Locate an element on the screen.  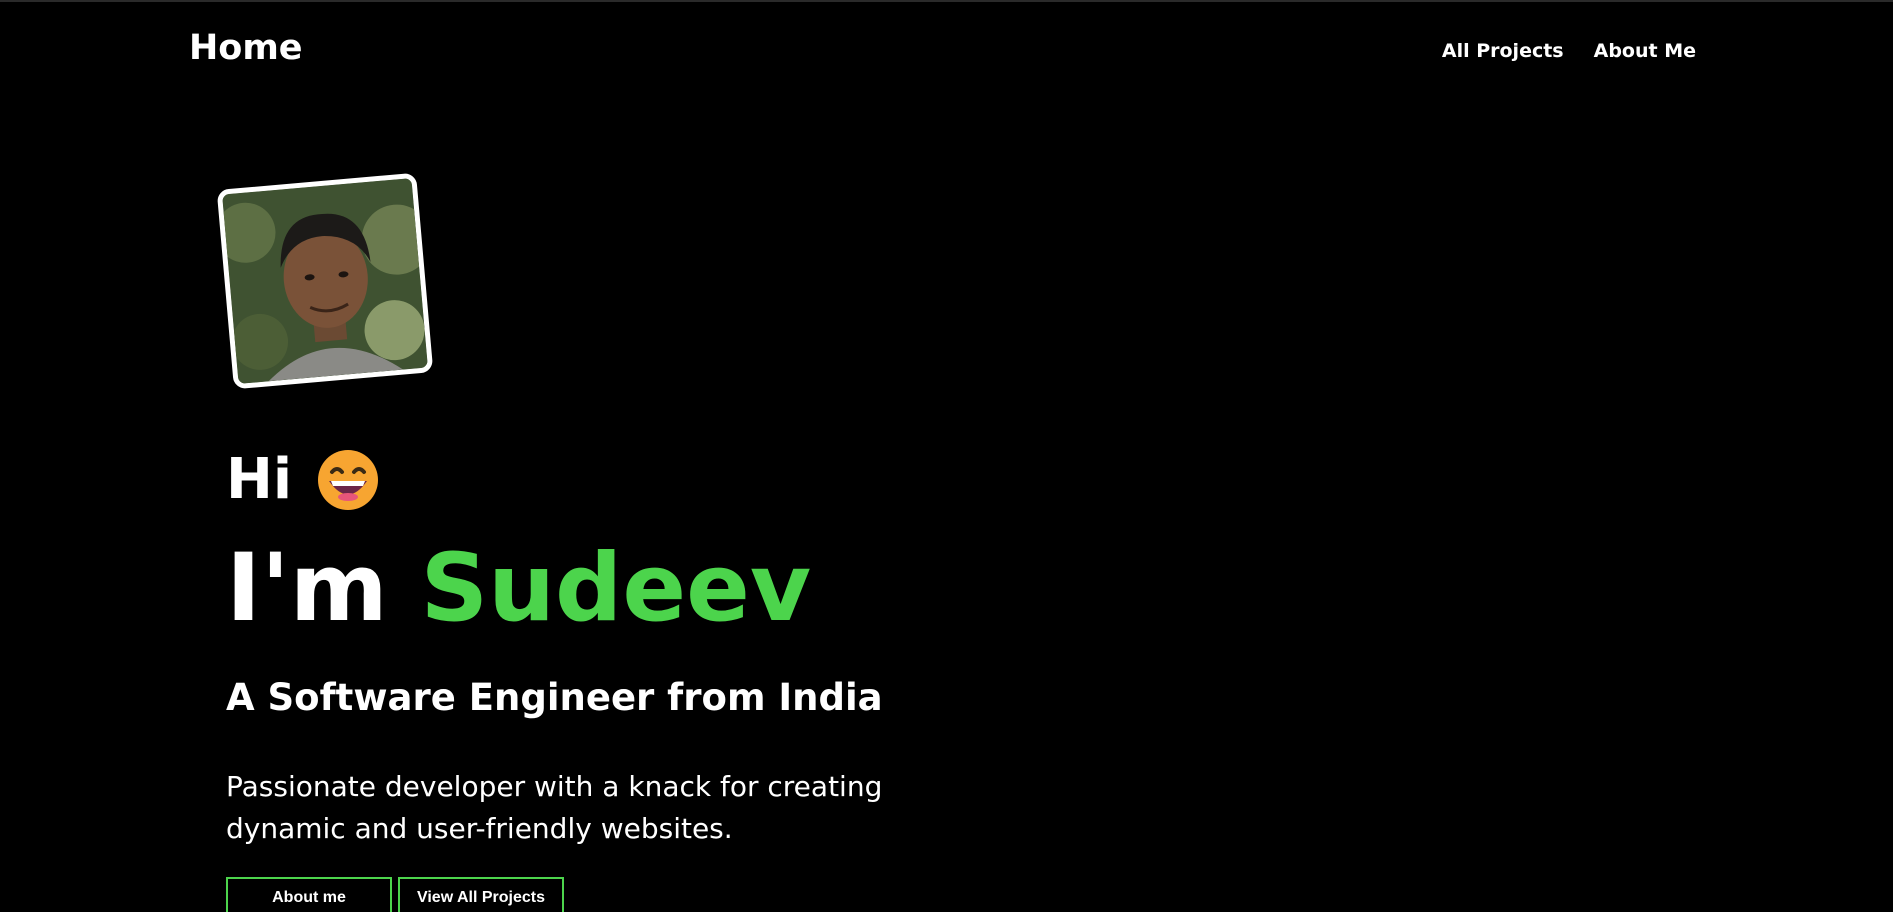
greeting: Hi is located at coordinates (303, 480).